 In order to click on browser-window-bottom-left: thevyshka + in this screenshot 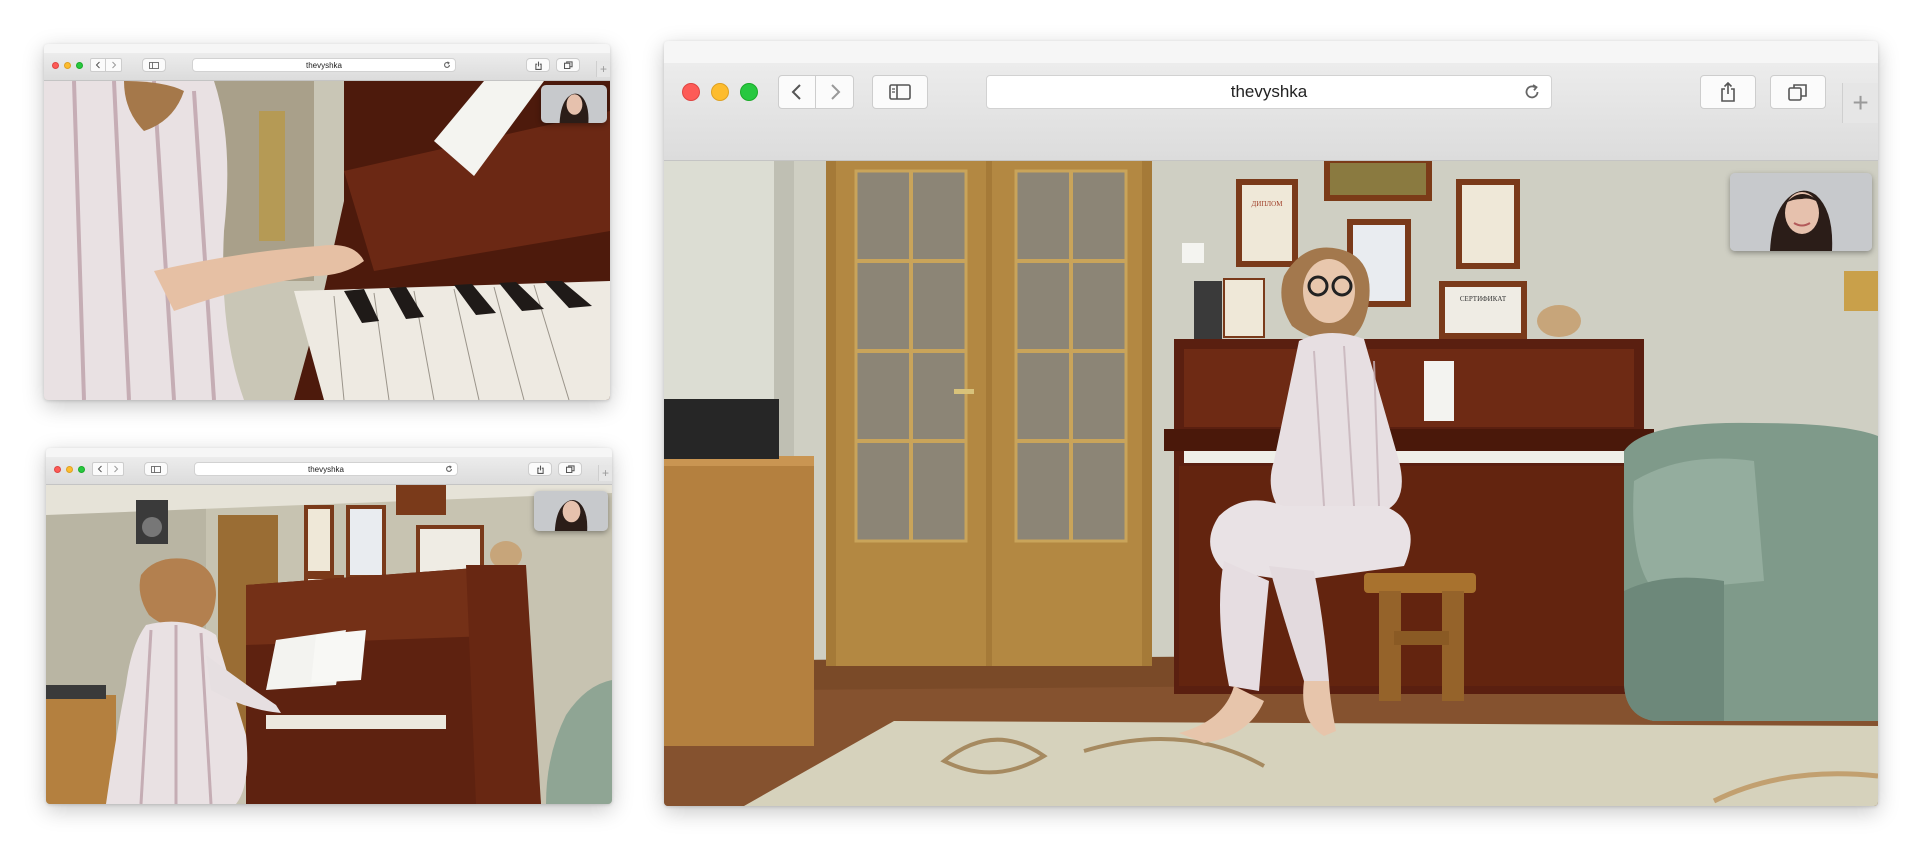, I will do `click(329, 626)`.